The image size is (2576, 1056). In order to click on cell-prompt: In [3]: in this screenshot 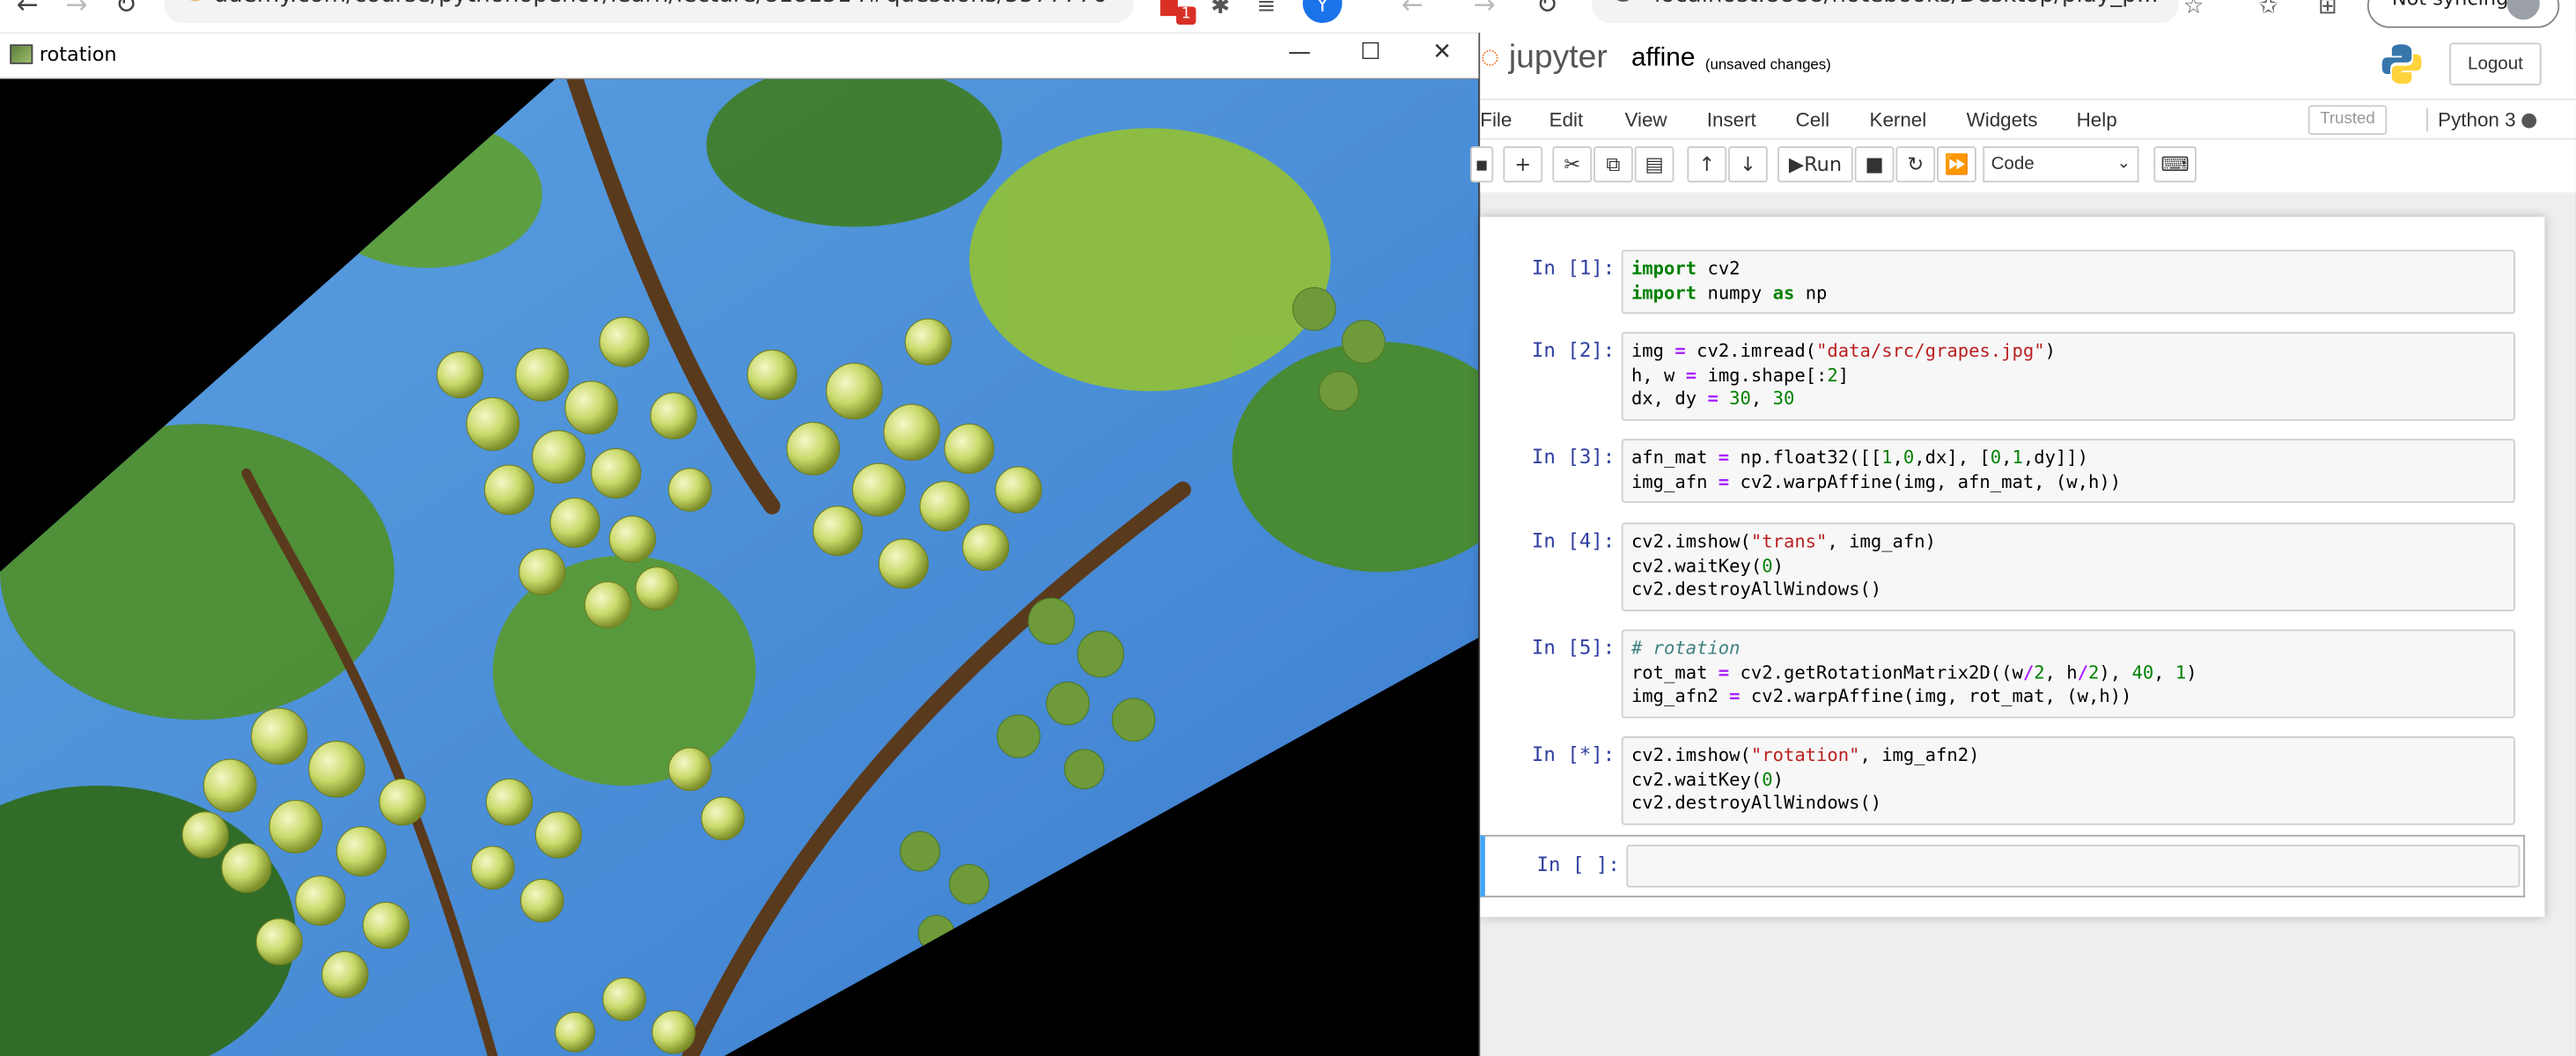, I will do `click(1573, 457)`.